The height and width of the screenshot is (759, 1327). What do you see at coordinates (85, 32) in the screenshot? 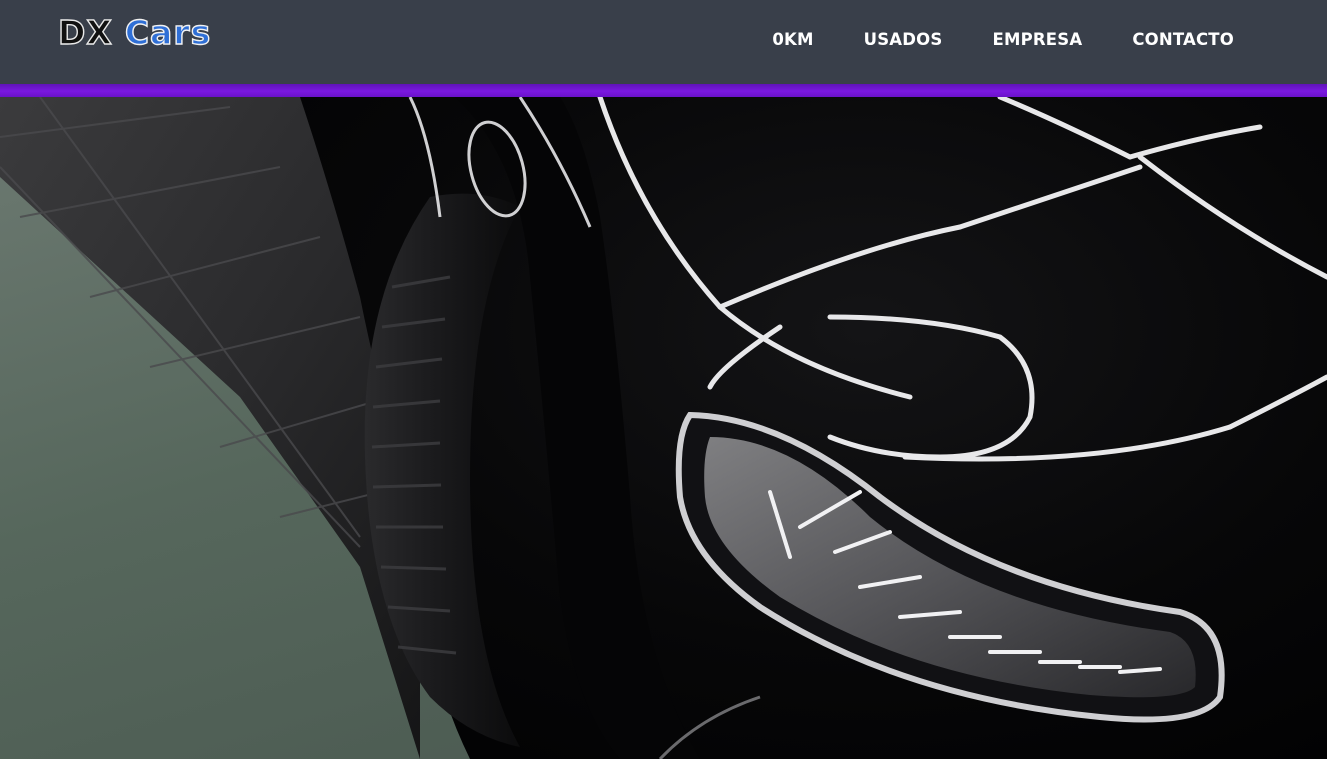
I see `logo-text-dx: DX` at bounding box center [85, 32].